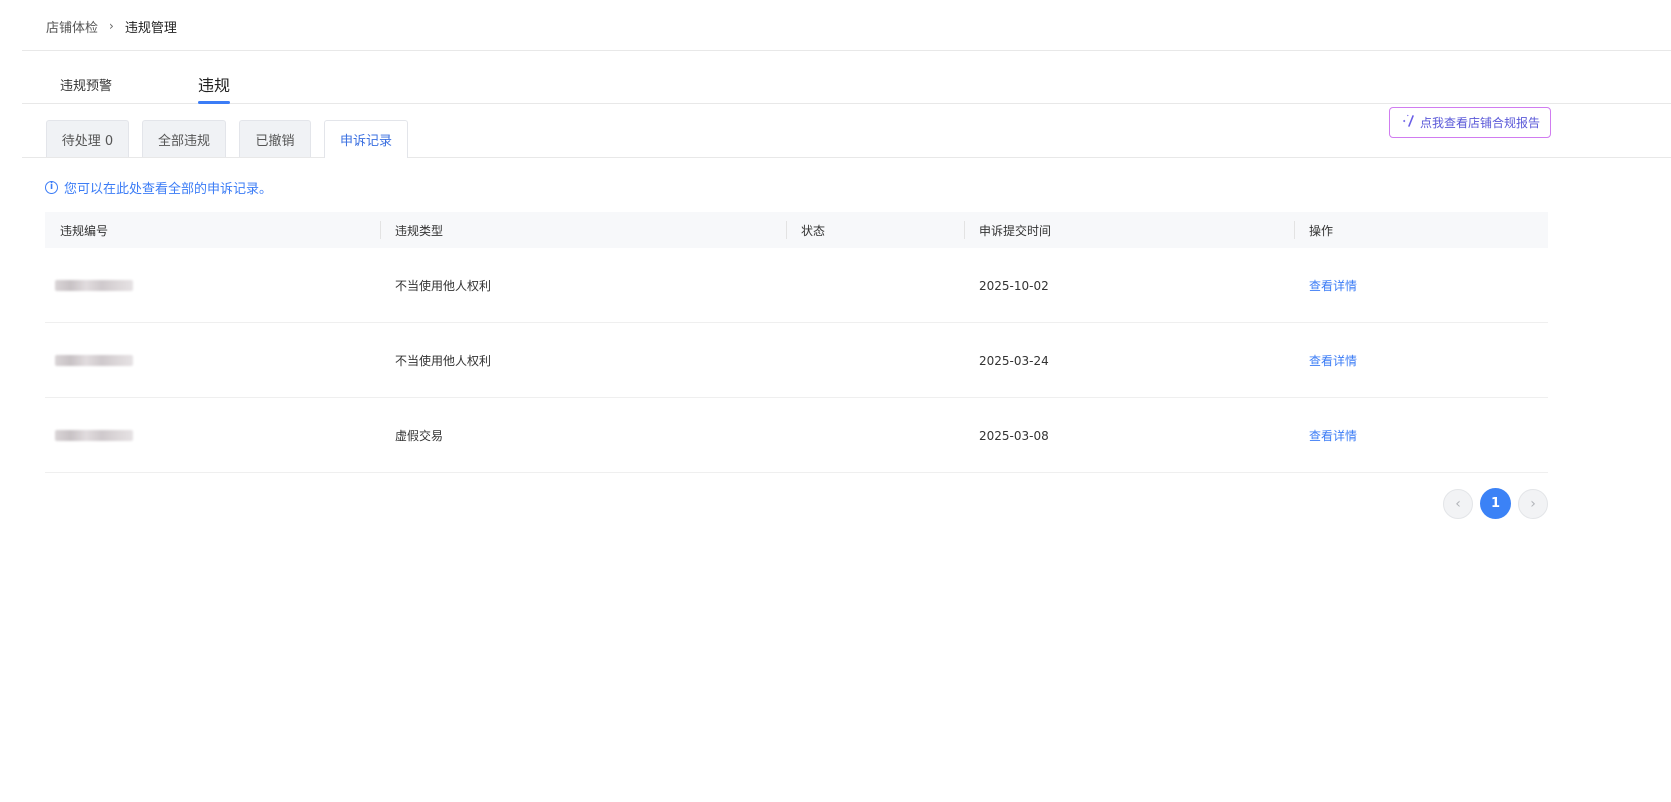  What do you see at coordinates (72, 26) in the screenshot?
I see `breadcrumb-shop-checkup: 店铺体检` at bounding box center [72, 26].